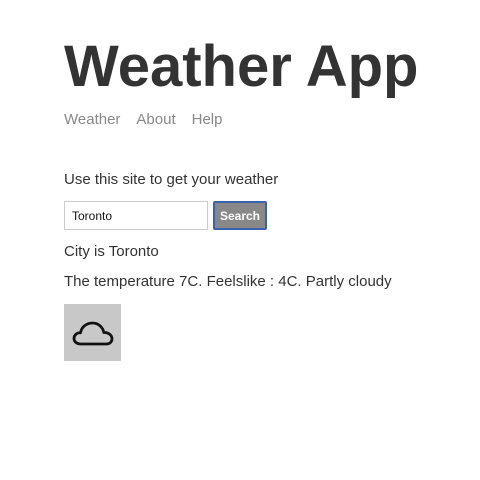  Describe the element at coordinates (241, 66) in the screenshot. I see `app-title: Weather App` at that location.